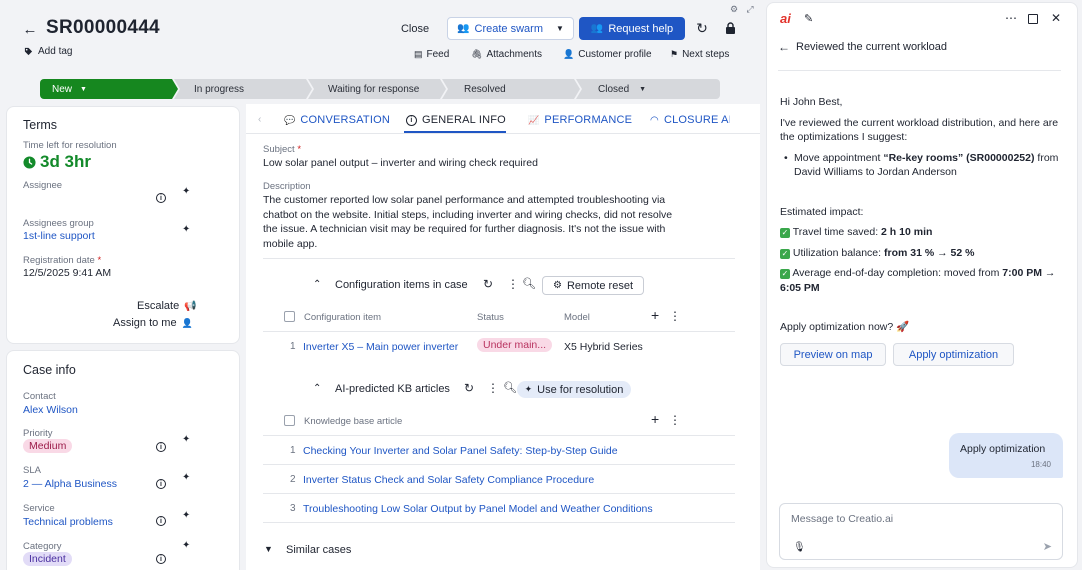 This screenshot has width=1082, height=570. What do you see at coordinates (43, 185) in the screenshot?
I see `assignee-label: Assignee` at bounding box center [43, 185].